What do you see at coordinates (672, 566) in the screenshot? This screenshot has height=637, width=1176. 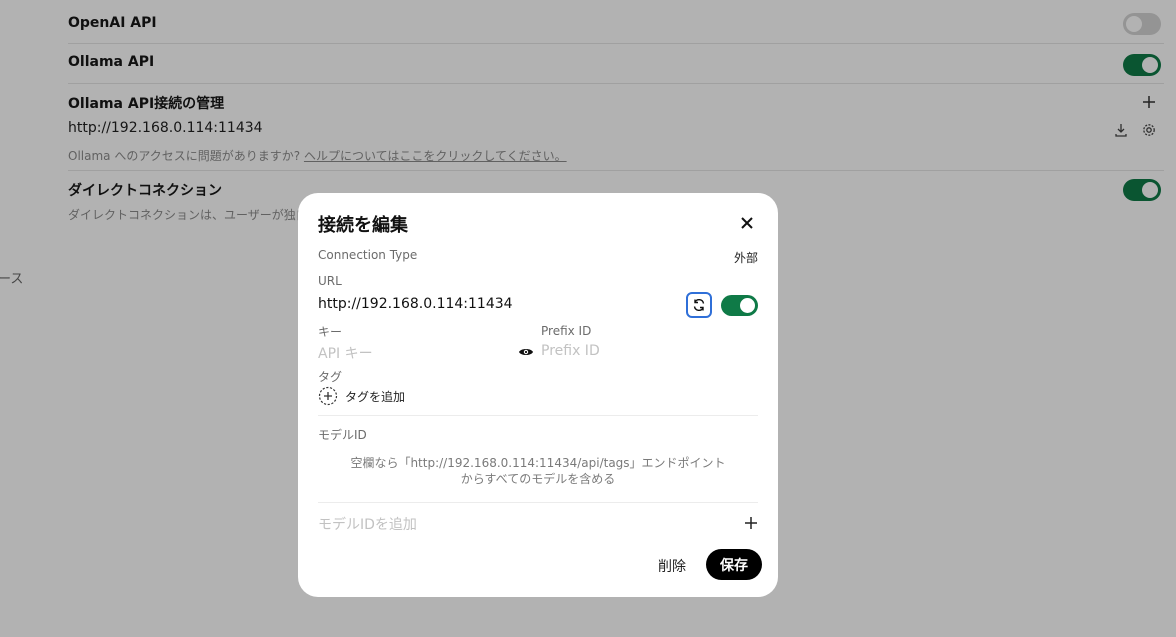 I see `delete-button: 削除` at bounding box center [672, 566].